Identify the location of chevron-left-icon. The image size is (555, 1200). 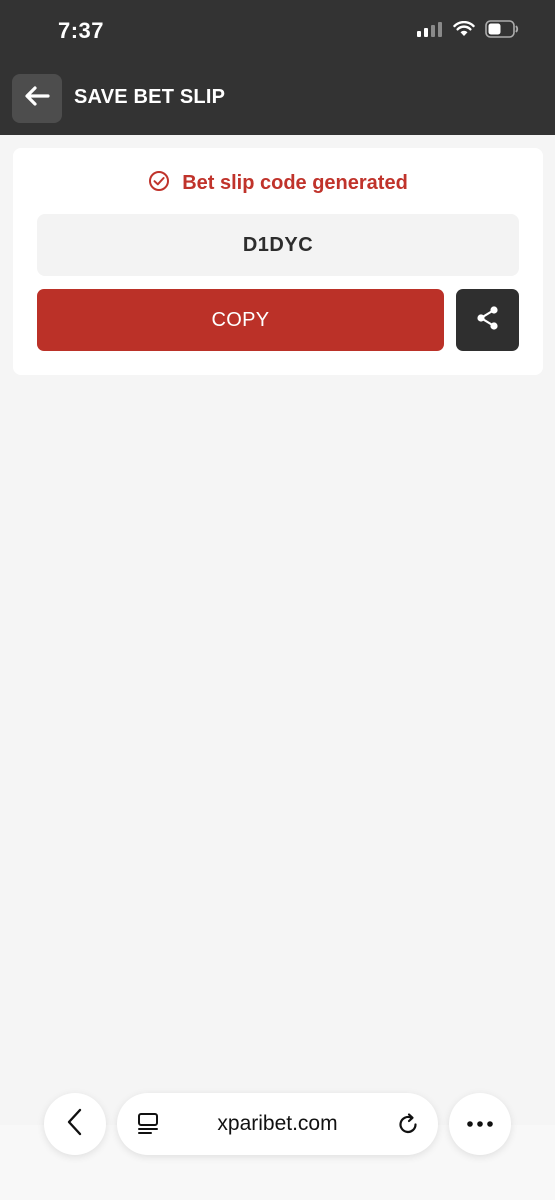
(75, 1124).